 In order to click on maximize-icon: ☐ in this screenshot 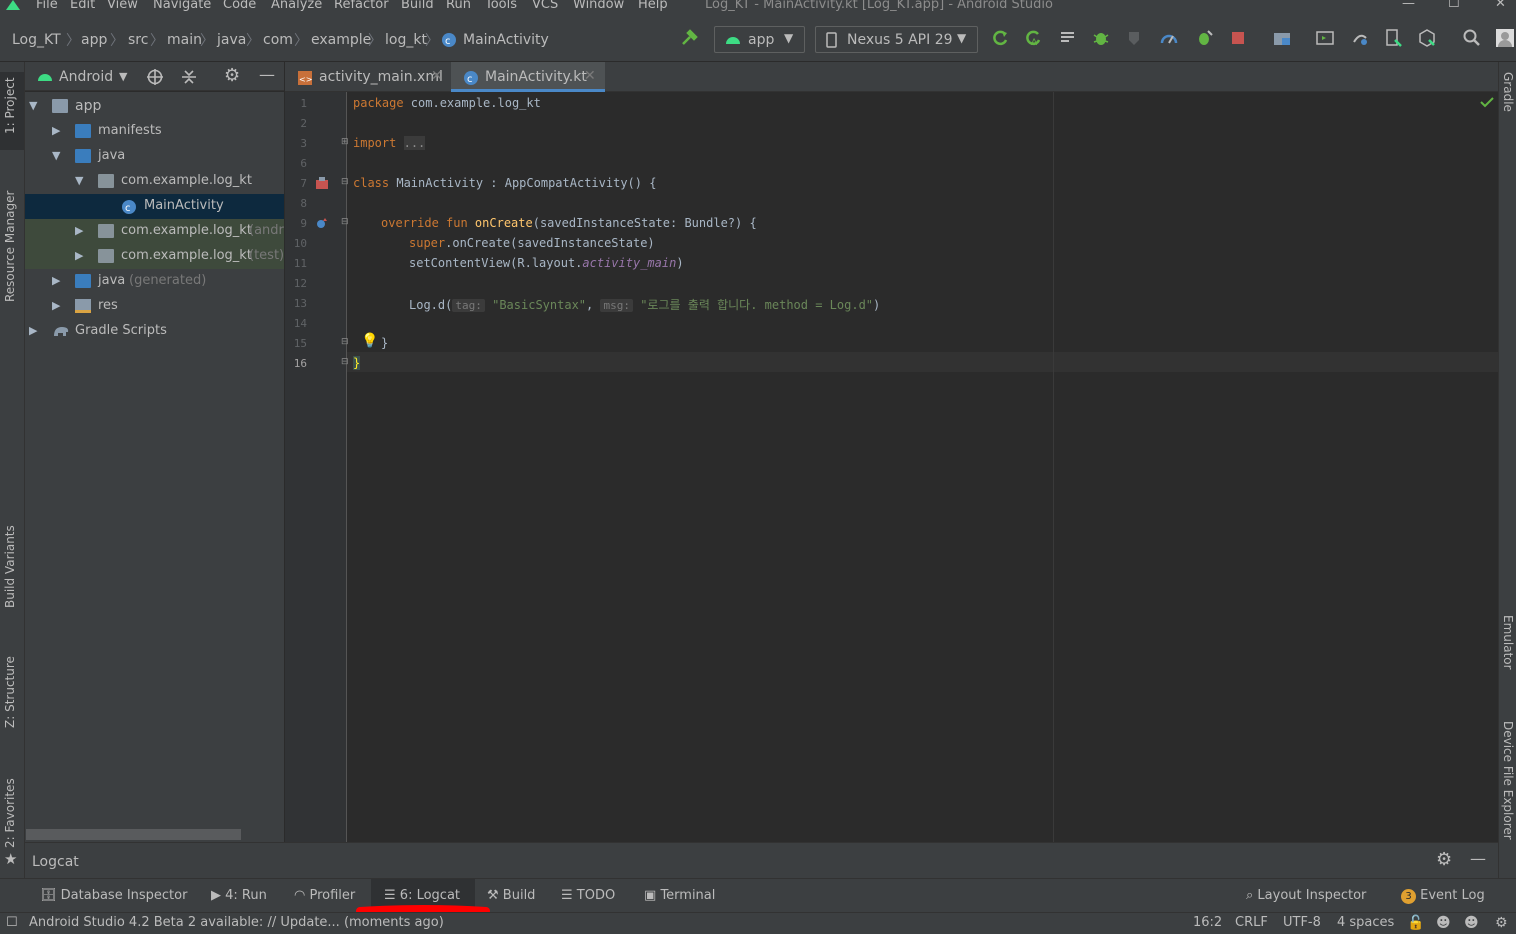, I will do `click(1454, 5)`.